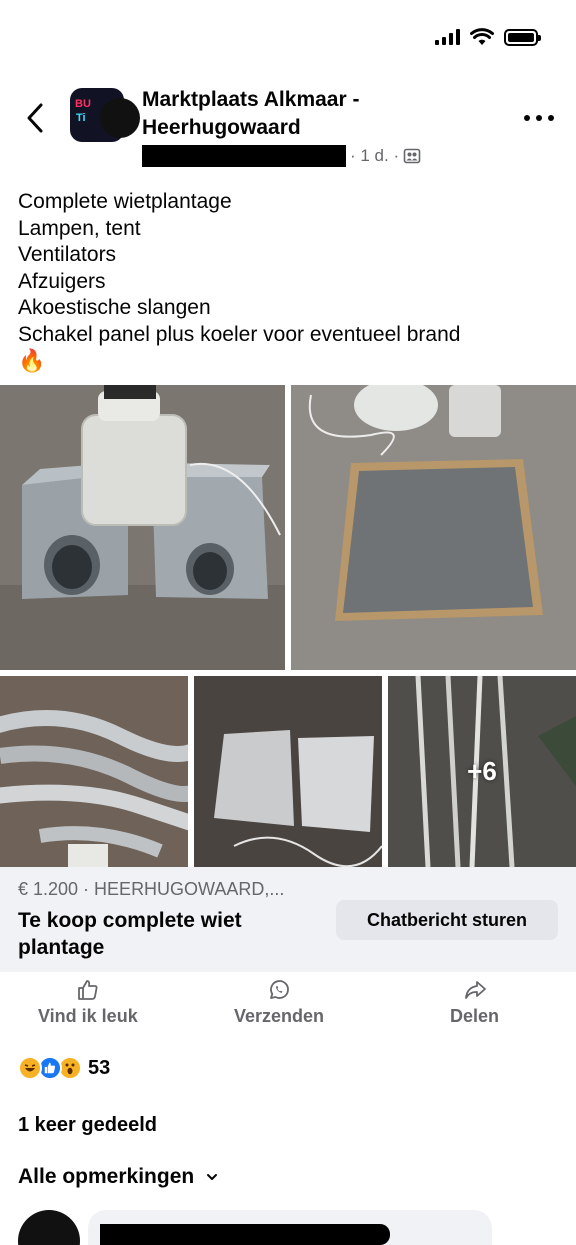 The width and height of the screenshot is (576, 1245). I want to click on chat-message-button: Chatbericht sturen, so click(447, 920).